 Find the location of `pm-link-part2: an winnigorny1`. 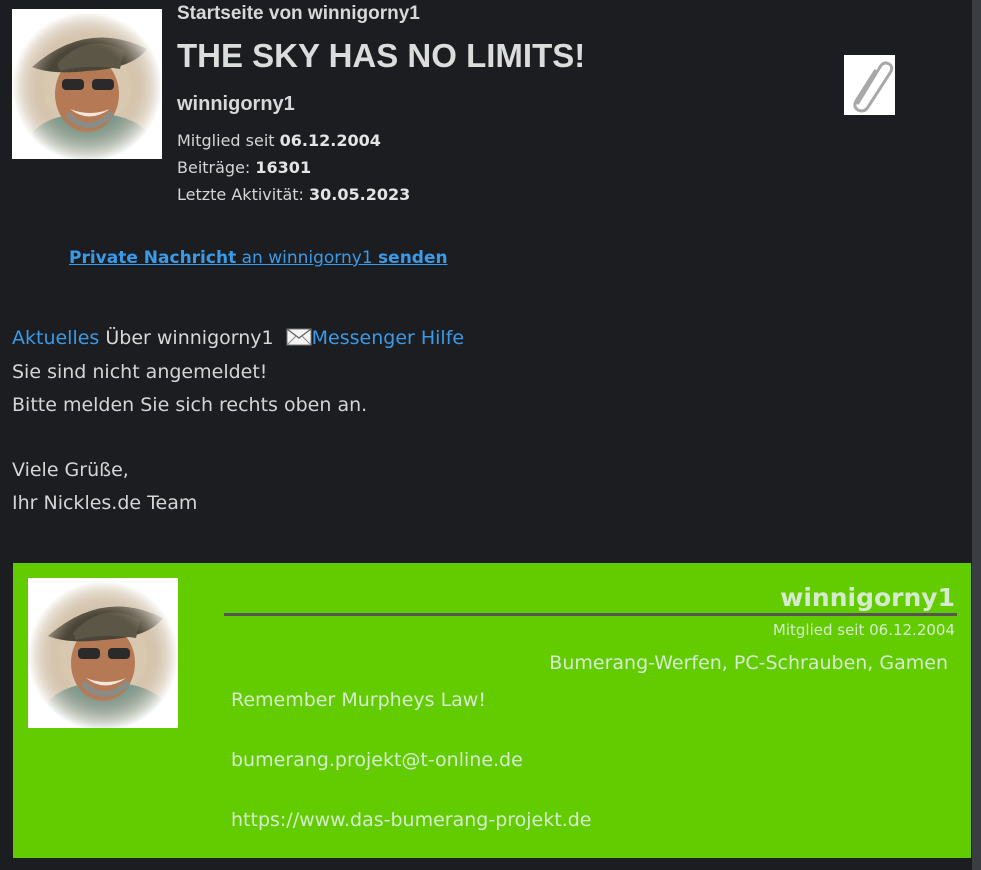

pm-link-part2: an winnigorny1 is located at coordinates (307, 258).